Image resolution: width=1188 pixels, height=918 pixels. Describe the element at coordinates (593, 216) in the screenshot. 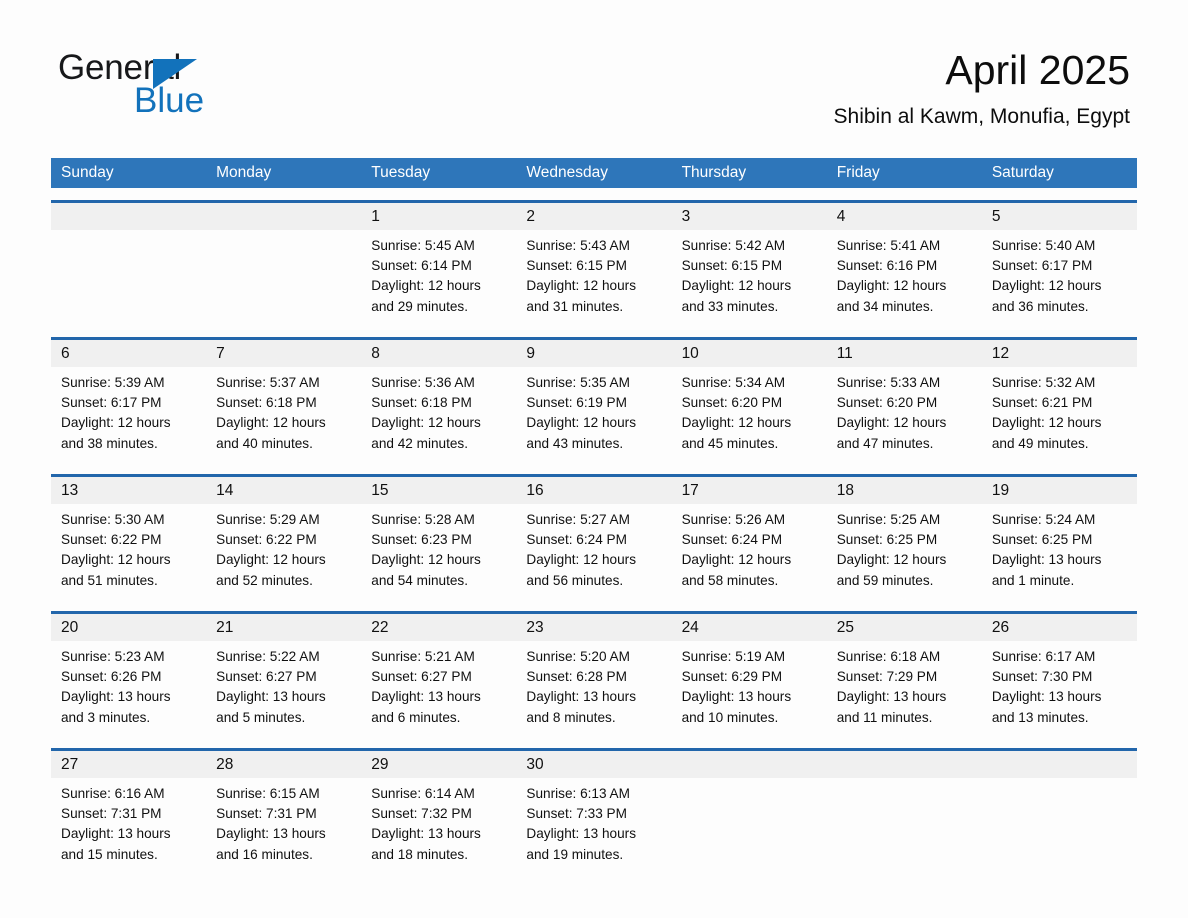

I see `day-number: 2` at that location.